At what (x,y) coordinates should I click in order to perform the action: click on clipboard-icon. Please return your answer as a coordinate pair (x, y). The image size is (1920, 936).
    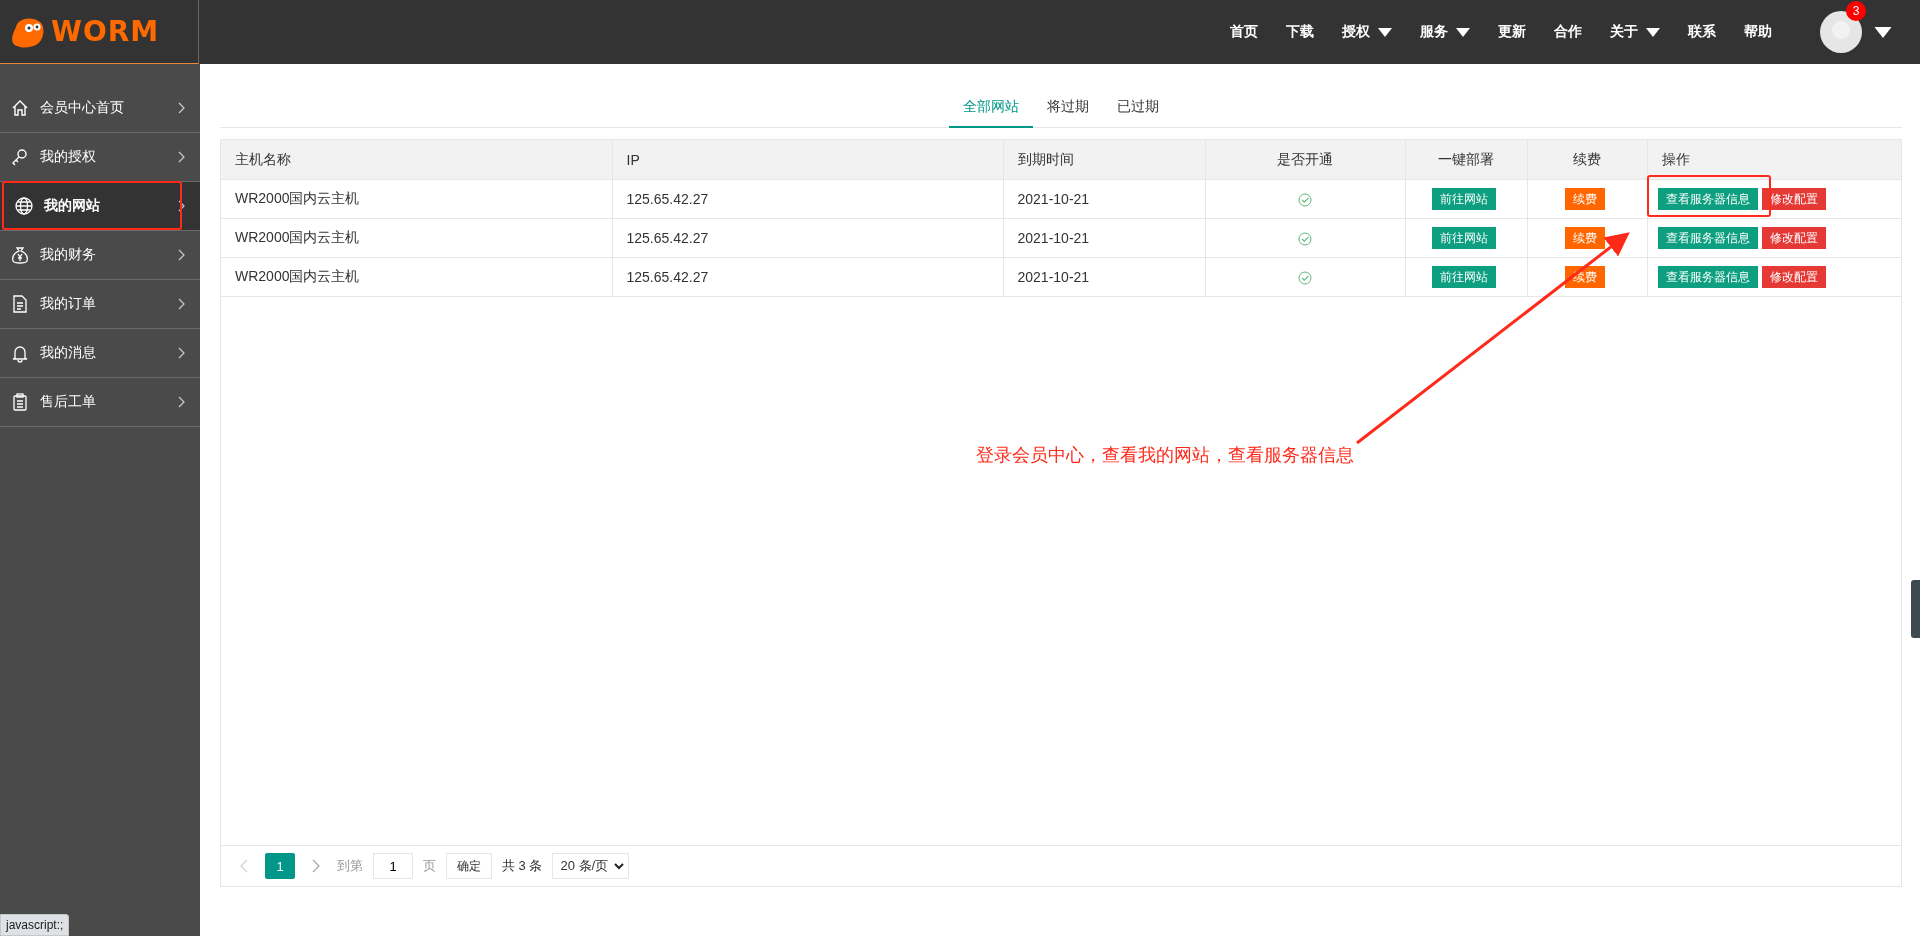
    Looking at the image, I should click on (20, 402).